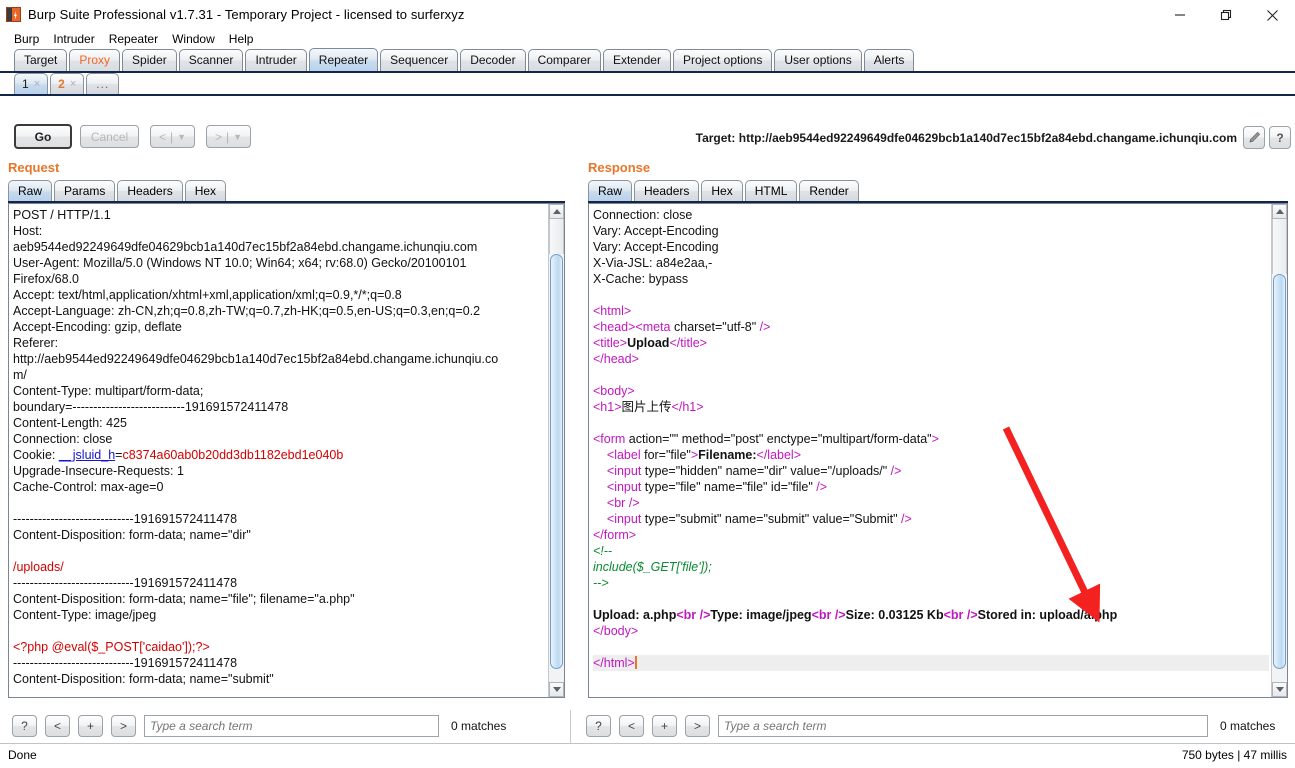 Image resolution: width=1295 pixels, height=768 pixels. What do you see at coordinates (73, 39) in the screenshot?
I see `menu-item-intruder: Intruder` at bounding box center [73, 39].